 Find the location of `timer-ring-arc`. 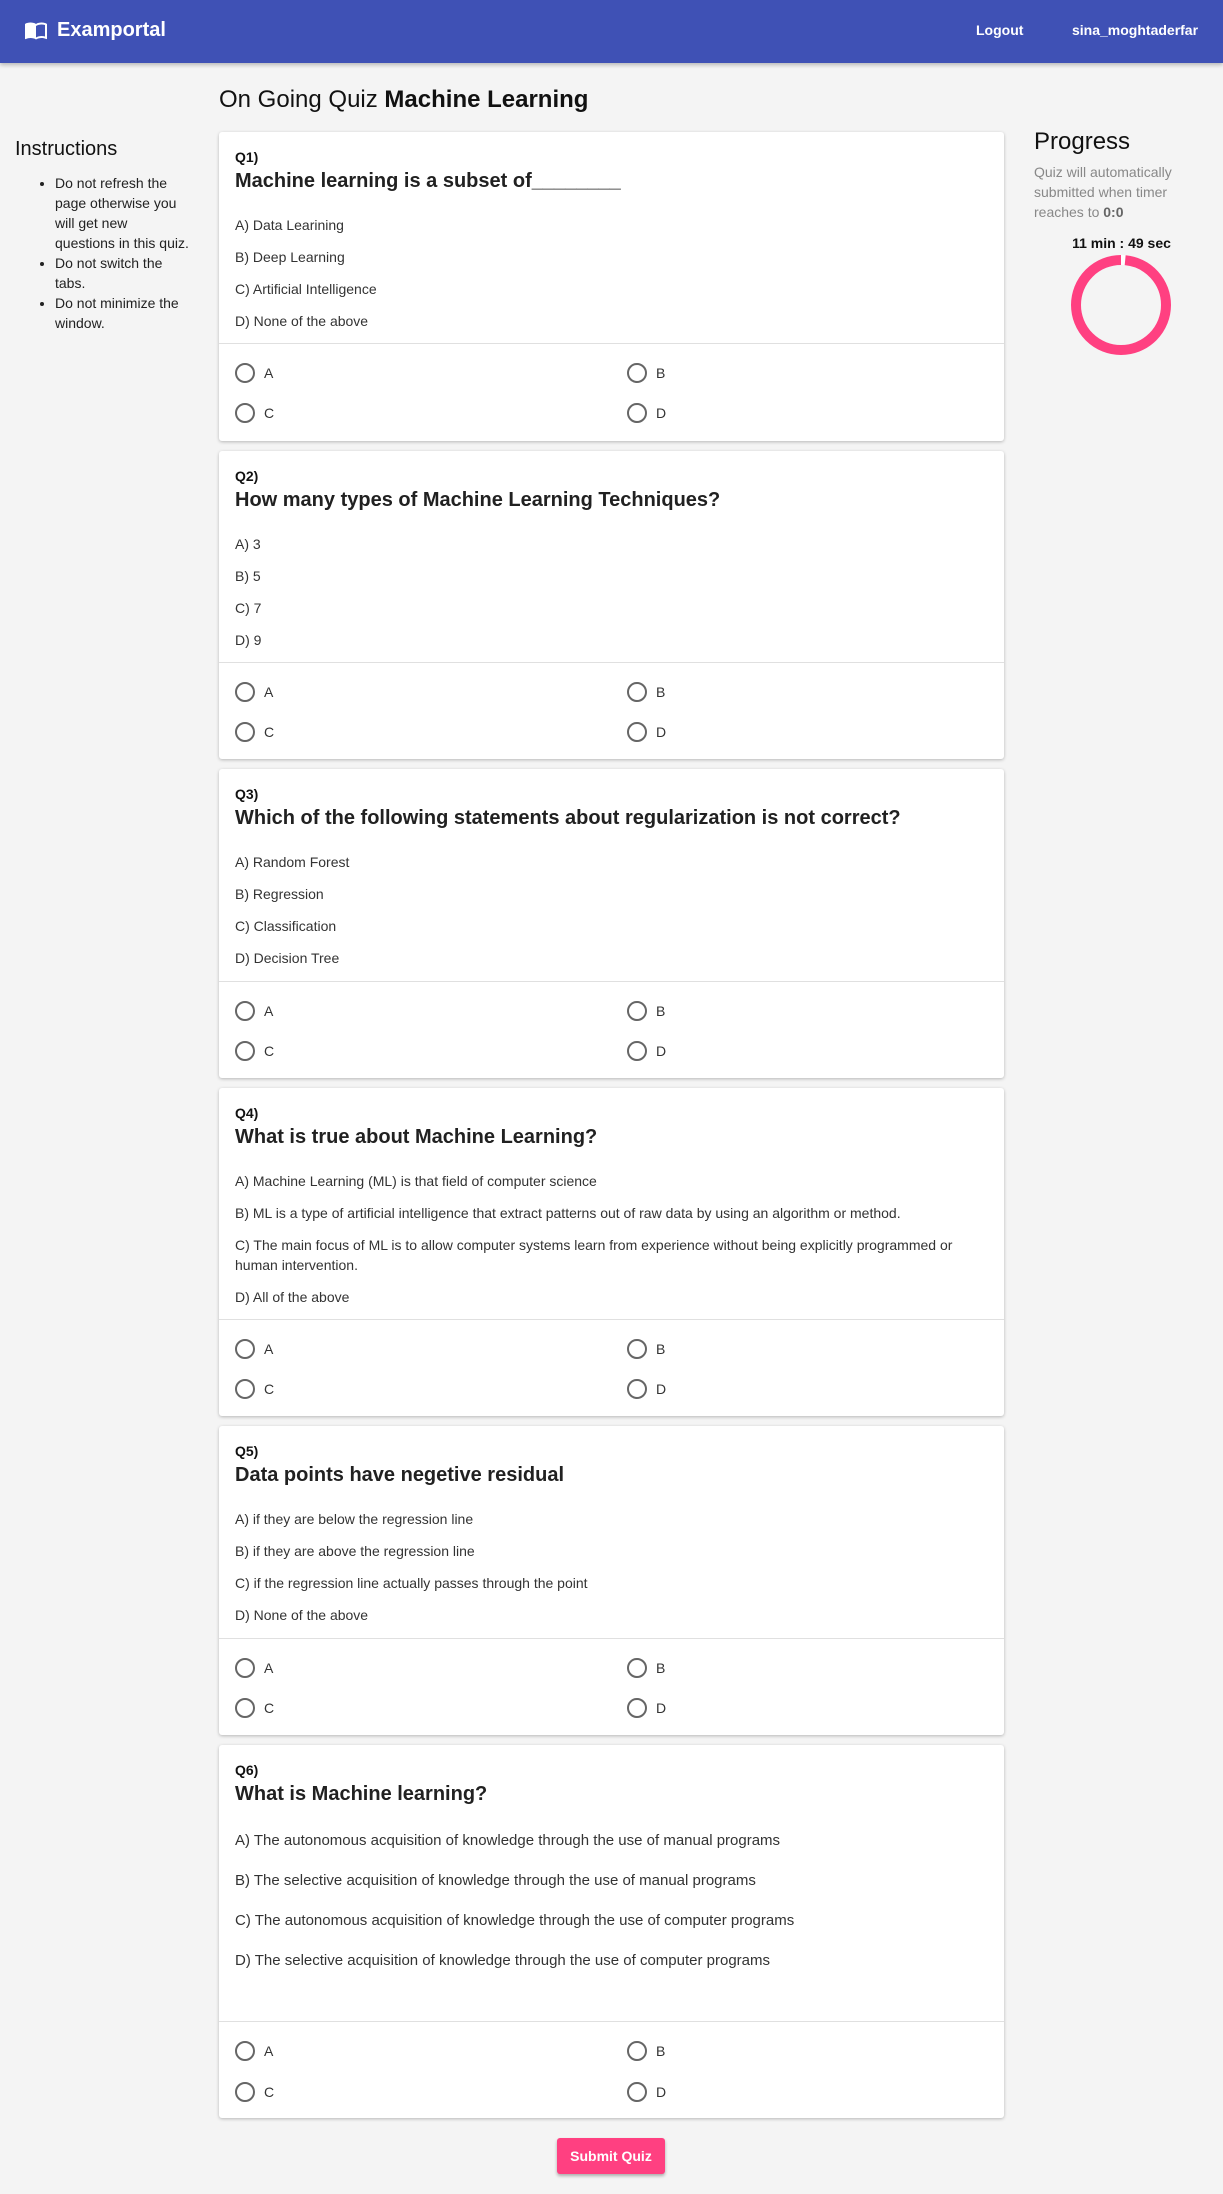

timer-ring-arc is located at coordinates (1121, 305).